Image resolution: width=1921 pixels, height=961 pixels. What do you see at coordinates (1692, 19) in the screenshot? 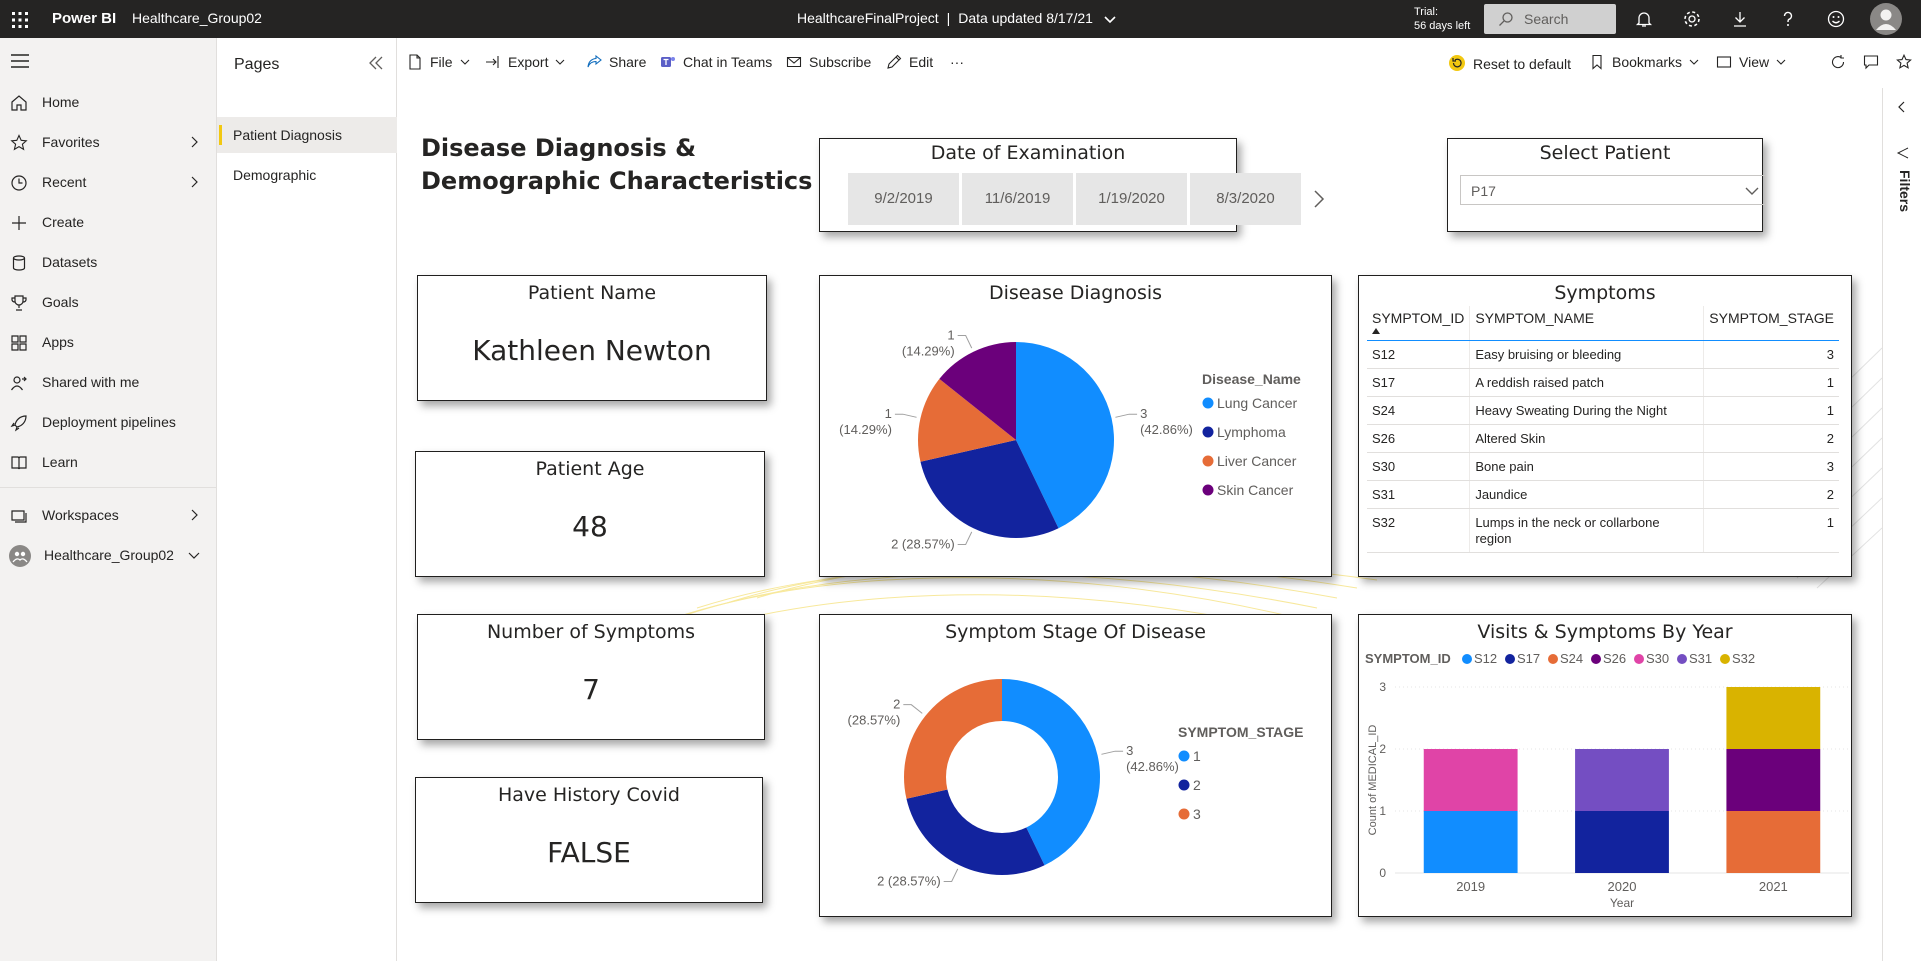
I see `gear-icon` at bounding box center [1692, 19].